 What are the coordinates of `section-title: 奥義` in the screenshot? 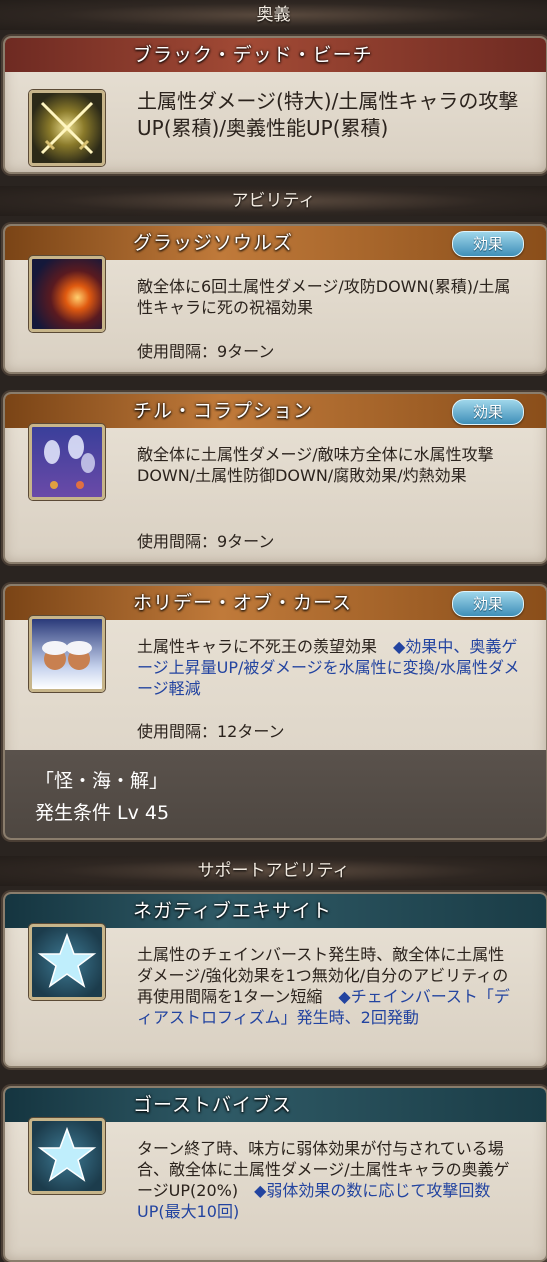 It's located at (273, 15).